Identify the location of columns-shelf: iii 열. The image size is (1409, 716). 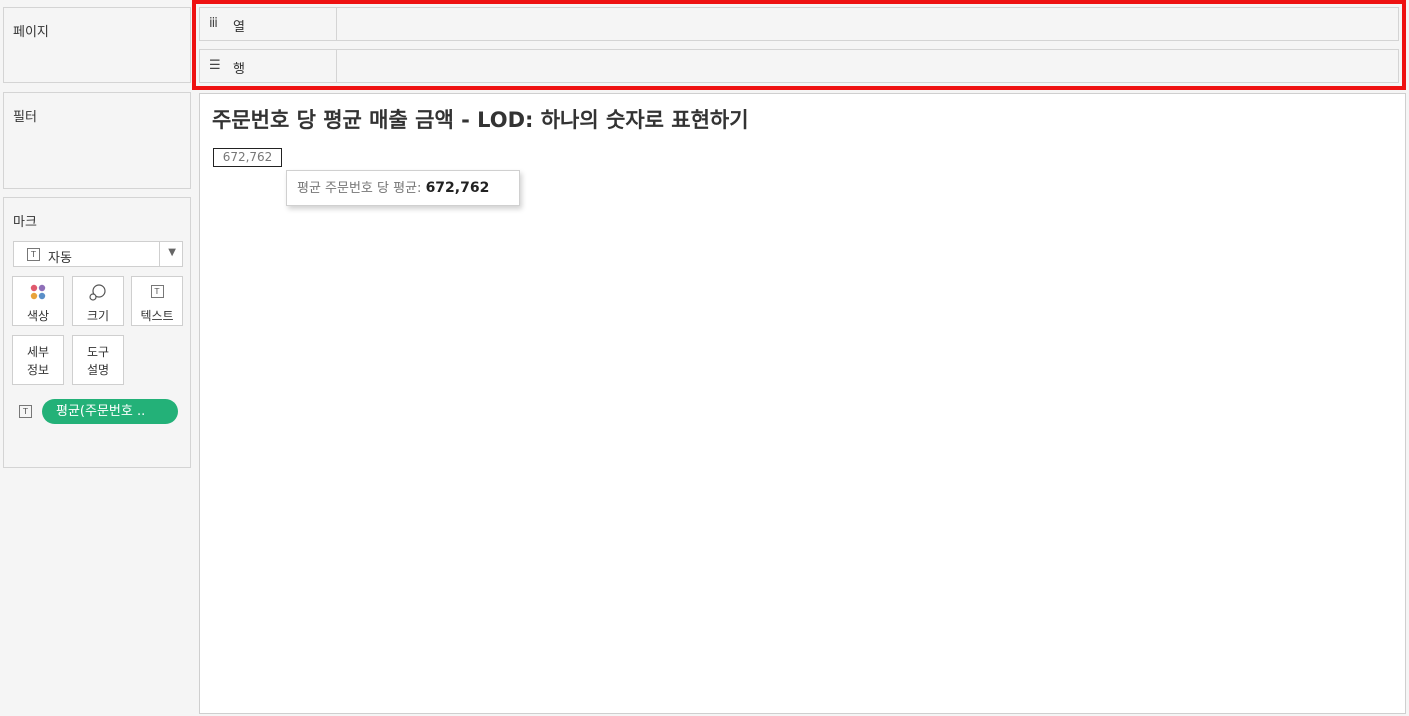
(799, 24).